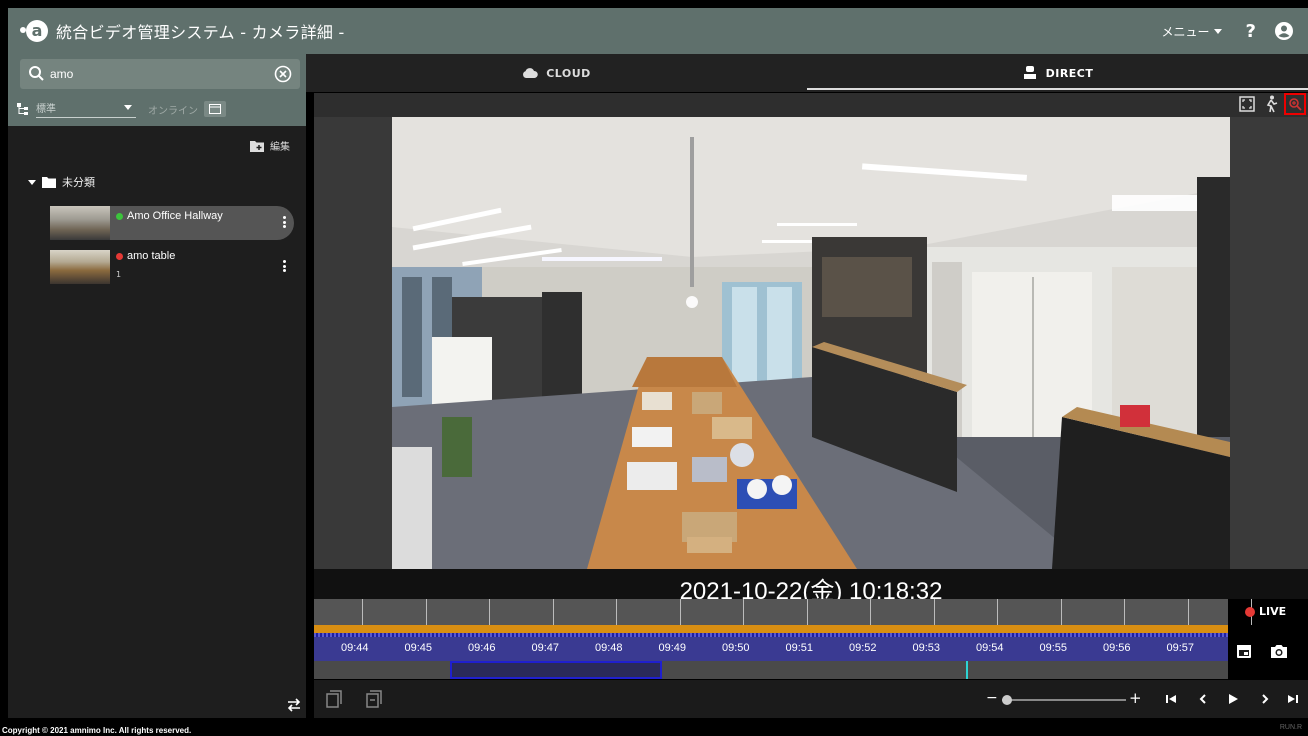 The width and height of the screenshot is (1308, 736). What do you see at coordinates (1180, 648) in the screenshot?
I see `timeline-time-label: 09:57` at bounding box center [1180, 648].